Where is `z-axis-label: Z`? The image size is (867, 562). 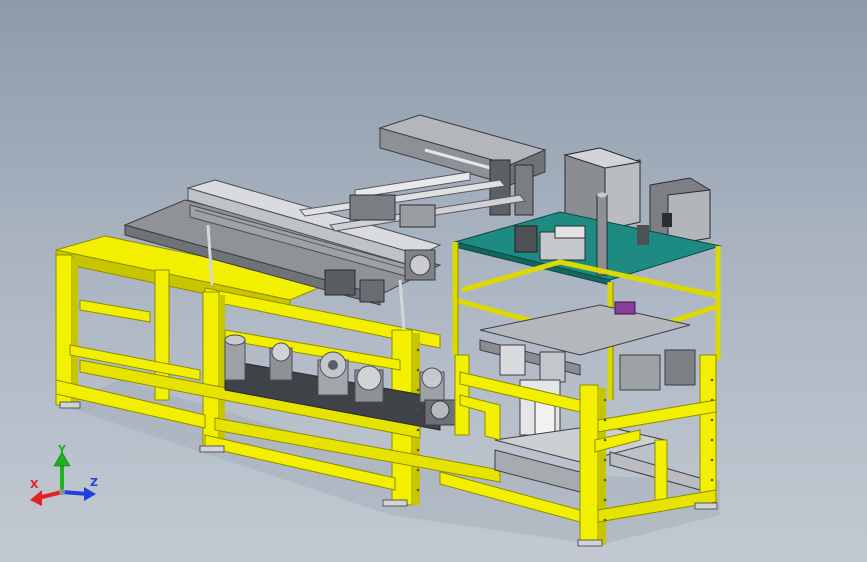 z-axis-label: Z is located at coordinates (94, 482).